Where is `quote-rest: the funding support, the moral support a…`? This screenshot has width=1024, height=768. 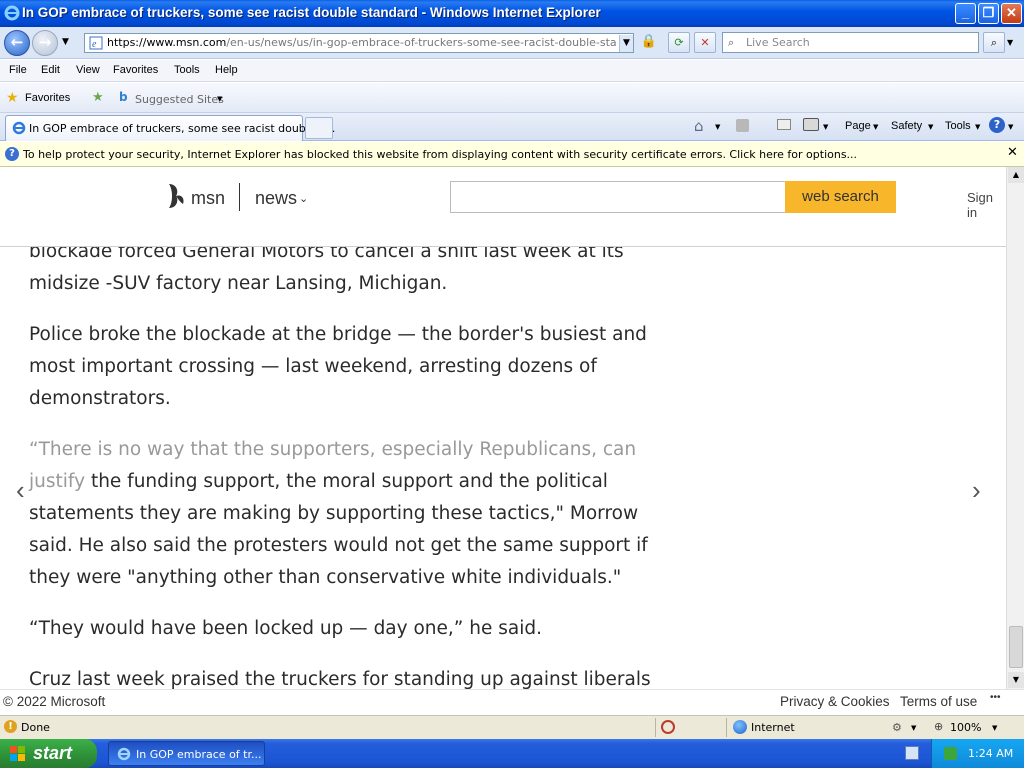 quote-rest: the funding support, the moral support a… is located at coordinates (338, 529).